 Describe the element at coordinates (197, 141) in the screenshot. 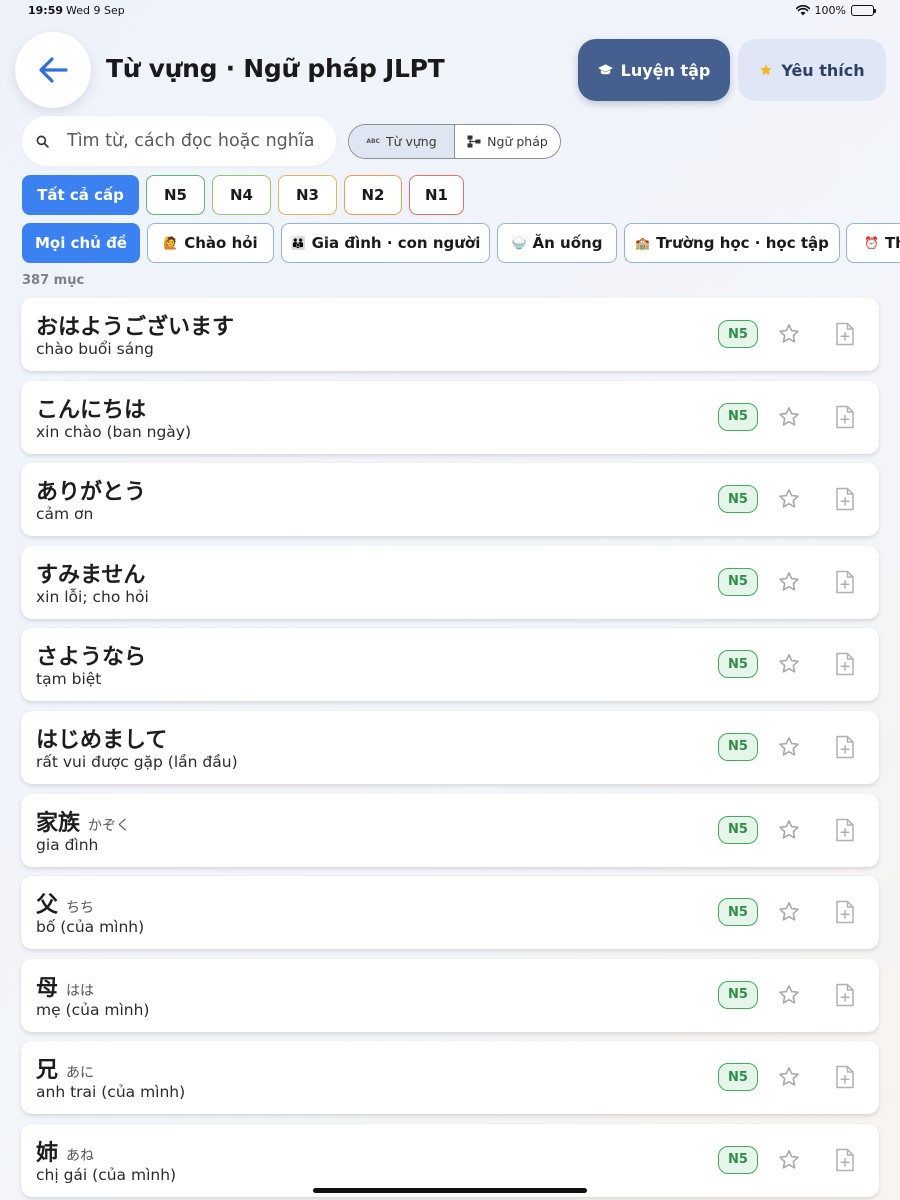

I see `search-input` at that location.